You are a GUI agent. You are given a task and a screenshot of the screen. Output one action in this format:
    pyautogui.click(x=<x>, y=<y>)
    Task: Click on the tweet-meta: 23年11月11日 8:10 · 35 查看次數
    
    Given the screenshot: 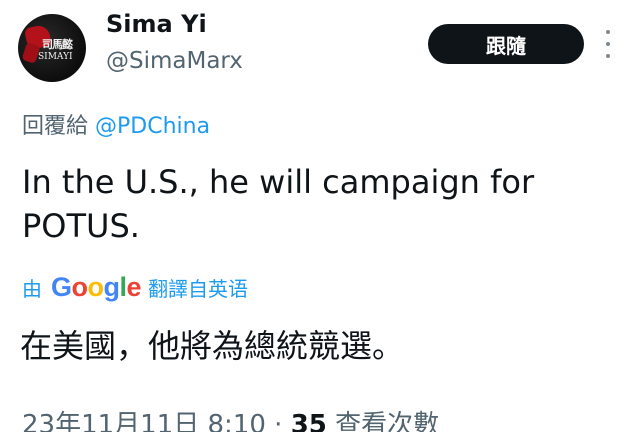 What is the action you would take?
    pyautogui.click(x=230, y=418)
    